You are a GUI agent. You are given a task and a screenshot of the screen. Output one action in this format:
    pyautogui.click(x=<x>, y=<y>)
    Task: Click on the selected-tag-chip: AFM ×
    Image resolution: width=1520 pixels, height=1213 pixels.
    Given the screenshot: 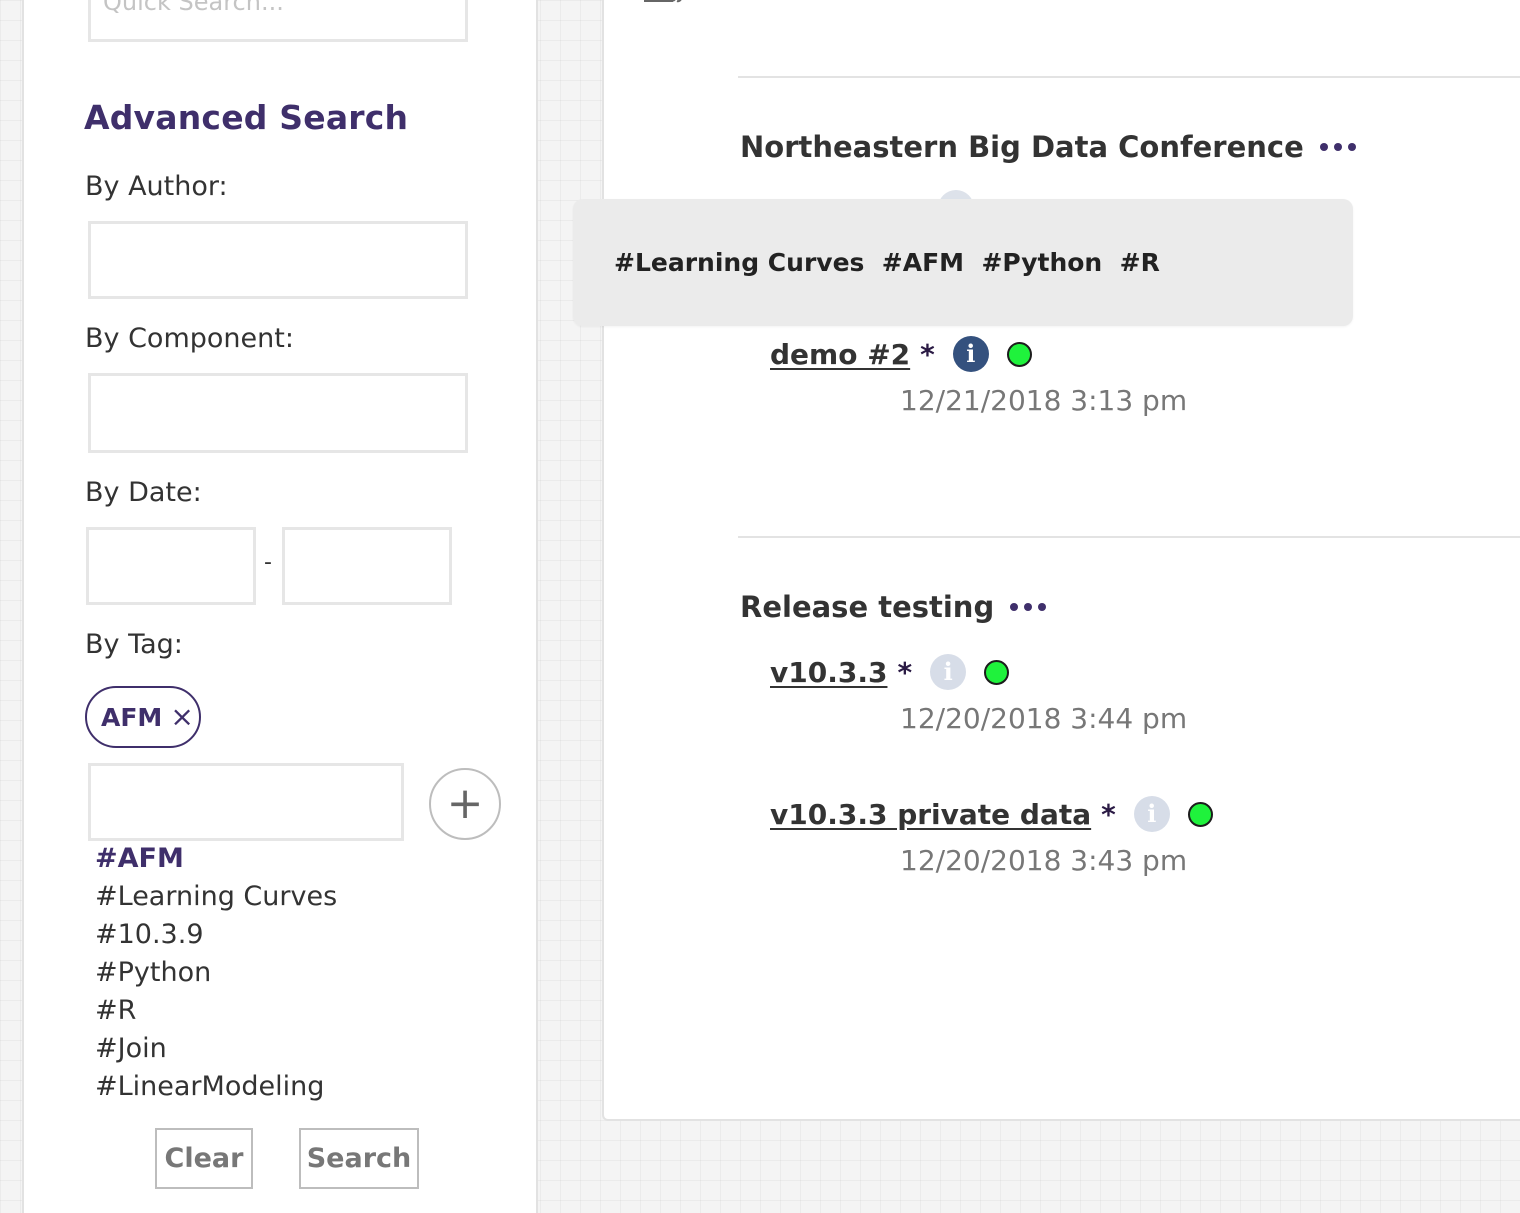 What is the action you would take?
    pyautogui.click(x=143, y=717)
    